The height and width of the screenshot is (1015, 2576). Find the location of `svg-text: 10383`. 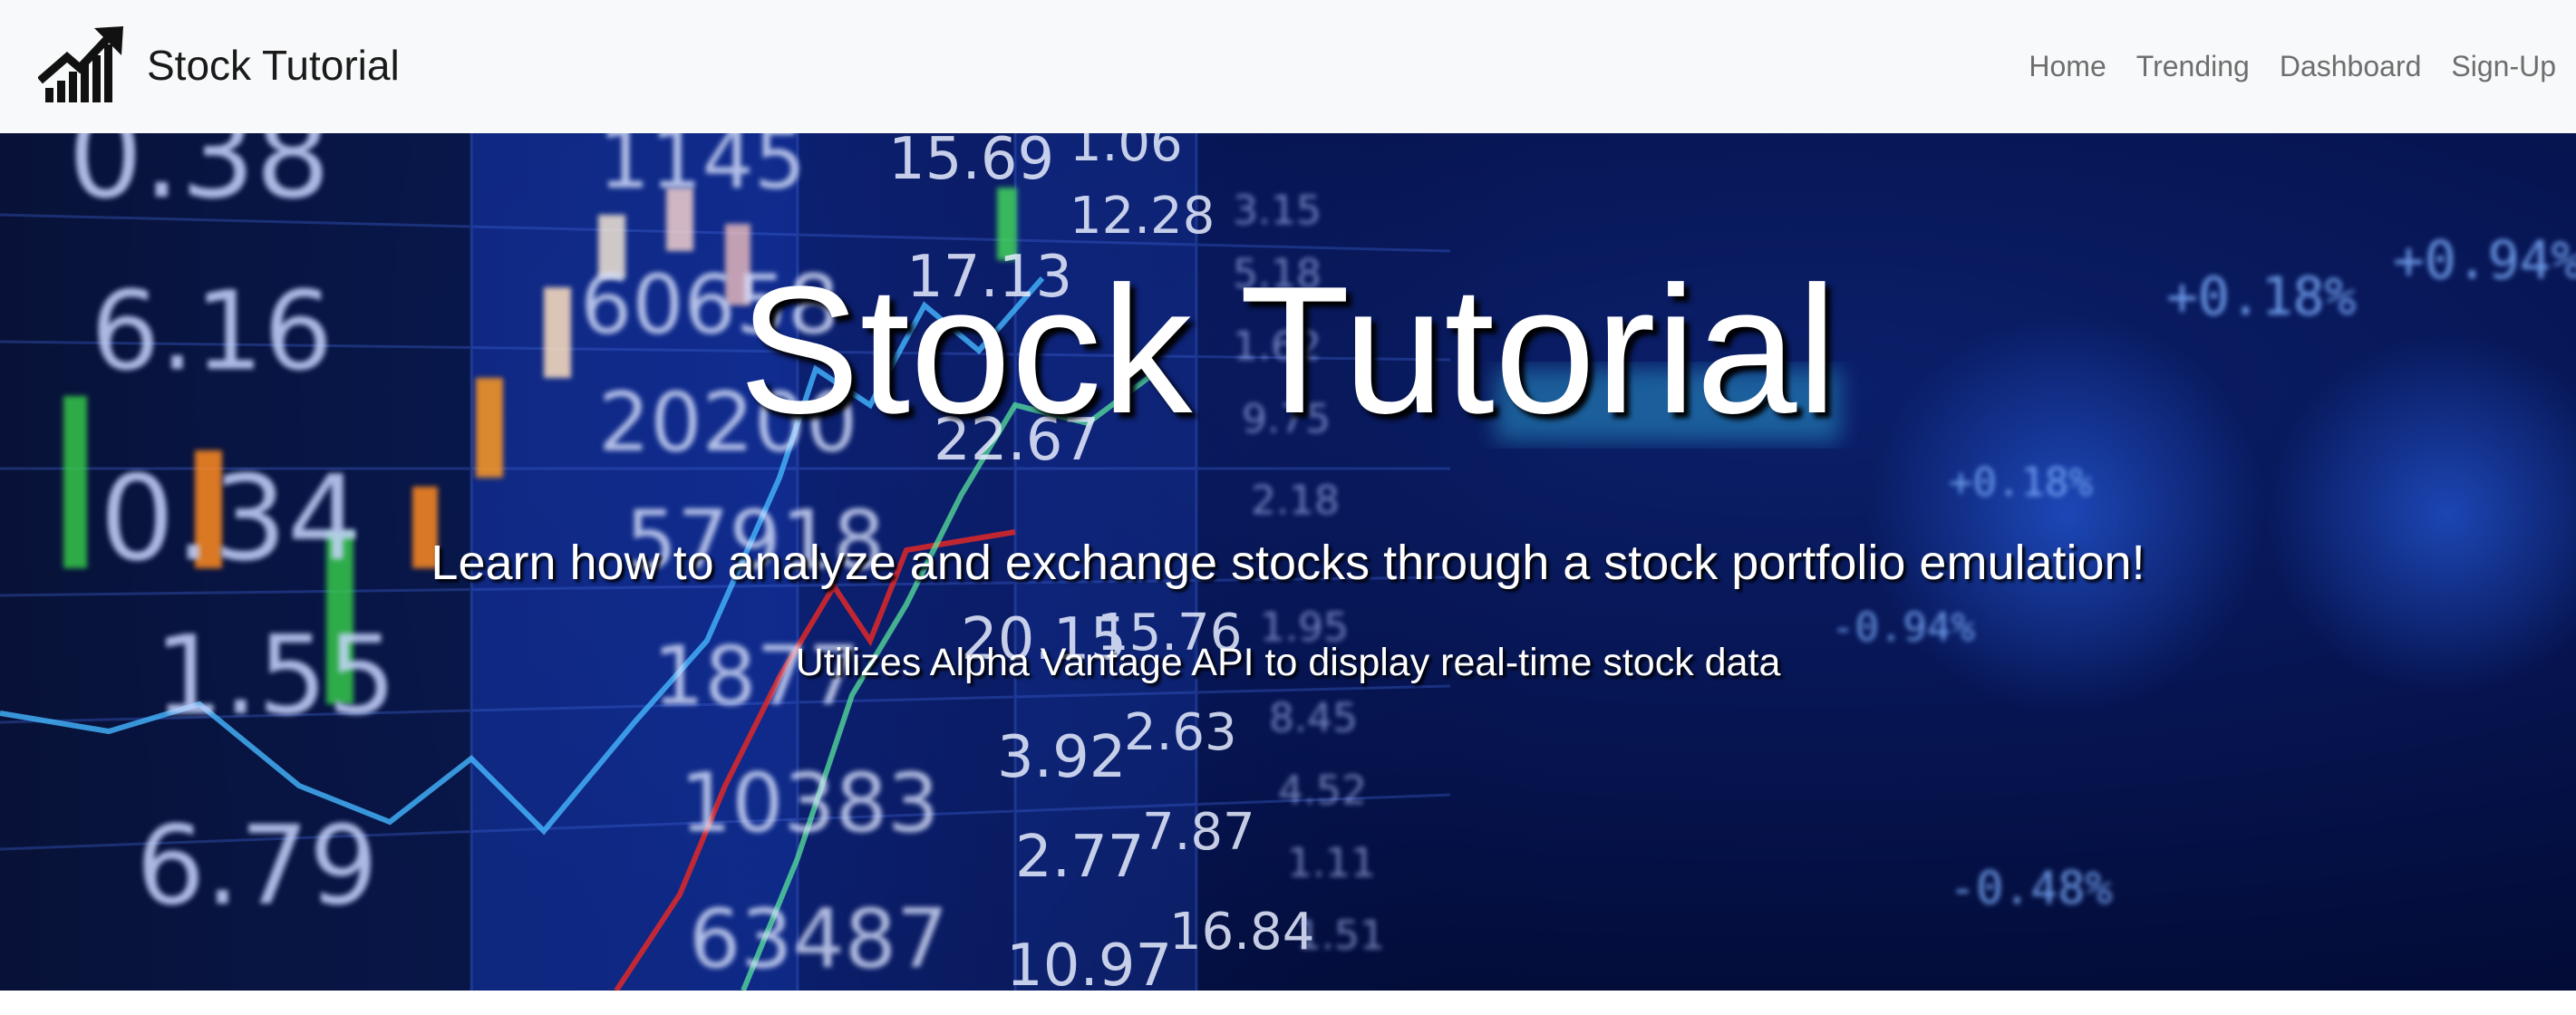

svg-text: 10383 is located at coordinates (809, 803).